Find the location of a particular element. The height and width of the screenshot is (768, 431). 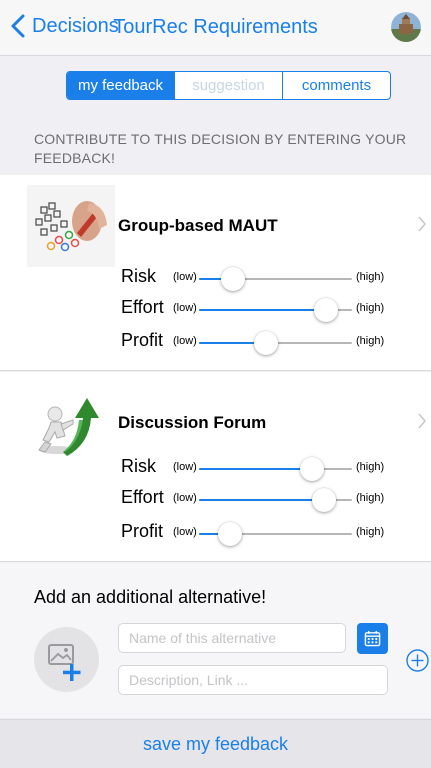

tab-comments: comments is located at coordinates (336, 85).